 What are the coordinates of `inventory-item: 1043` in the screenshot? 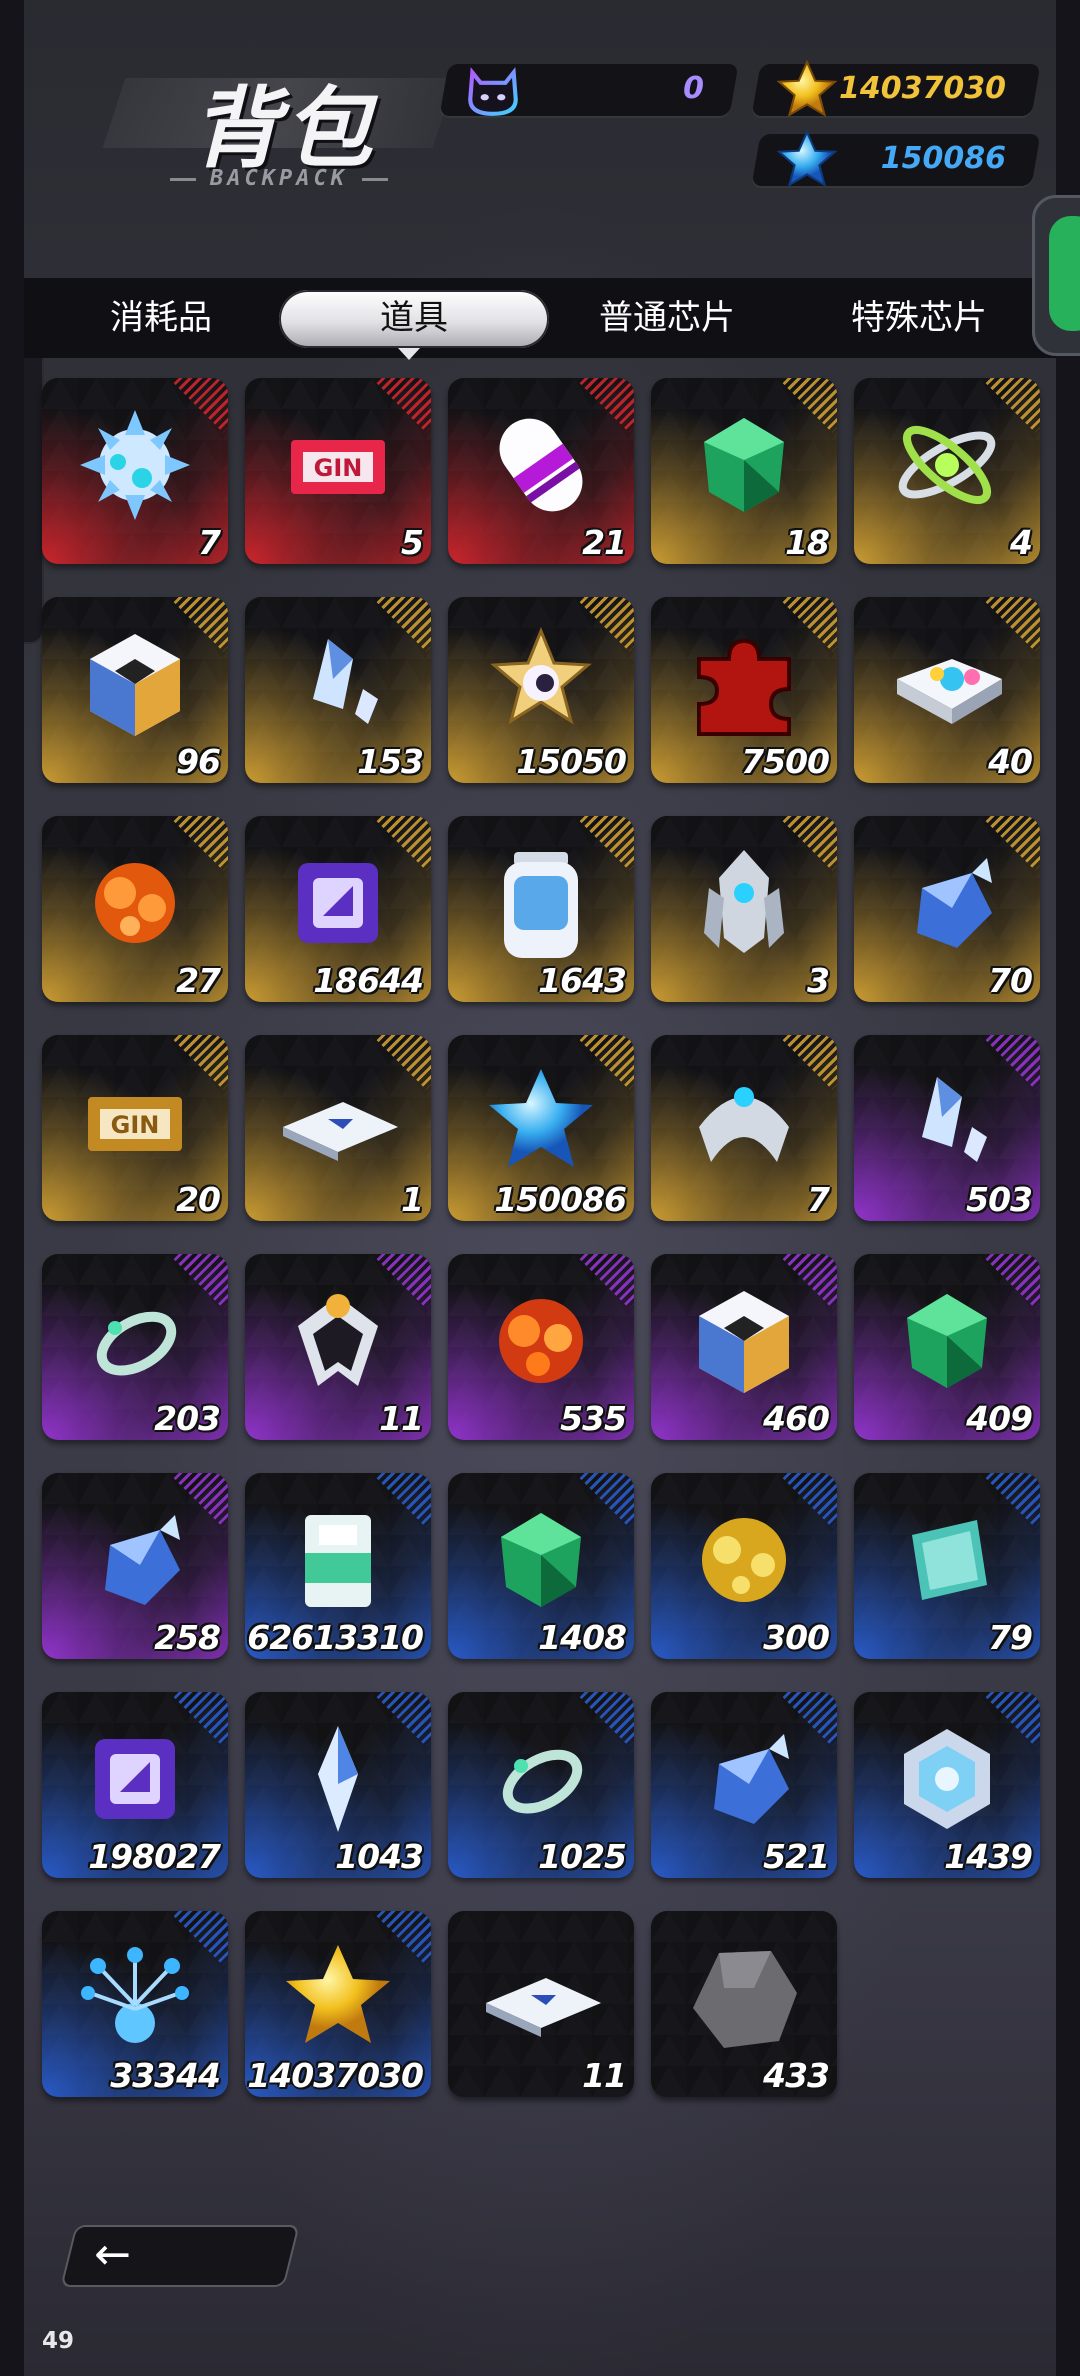 It's located at (338, 1785).